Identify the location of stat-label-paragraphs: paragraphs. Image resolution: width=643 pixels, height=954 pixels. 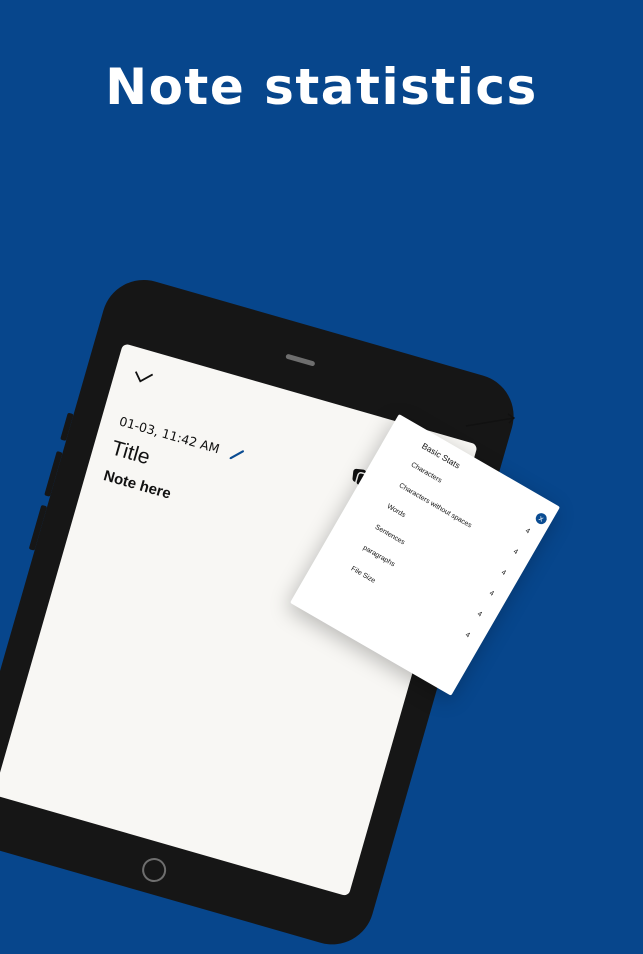
(378, 556).